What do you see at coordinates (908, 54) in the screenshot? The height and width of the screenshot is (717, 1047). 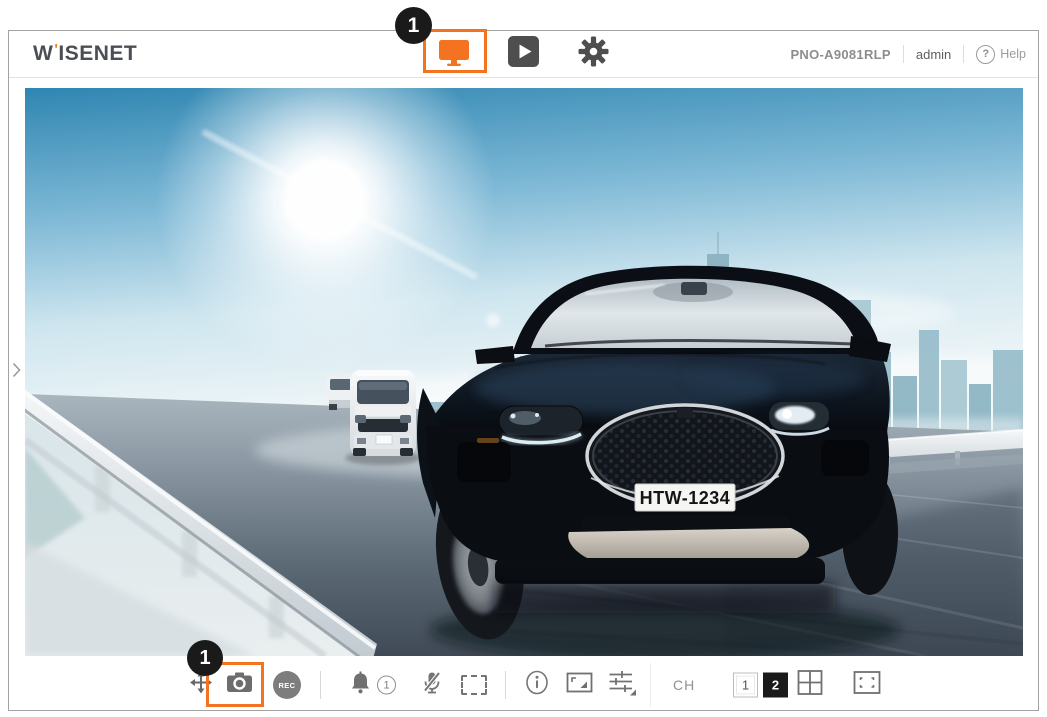 I see `top-right-info: PNO-A9081RLP admin ? Help` at bounding box center [908, 54].